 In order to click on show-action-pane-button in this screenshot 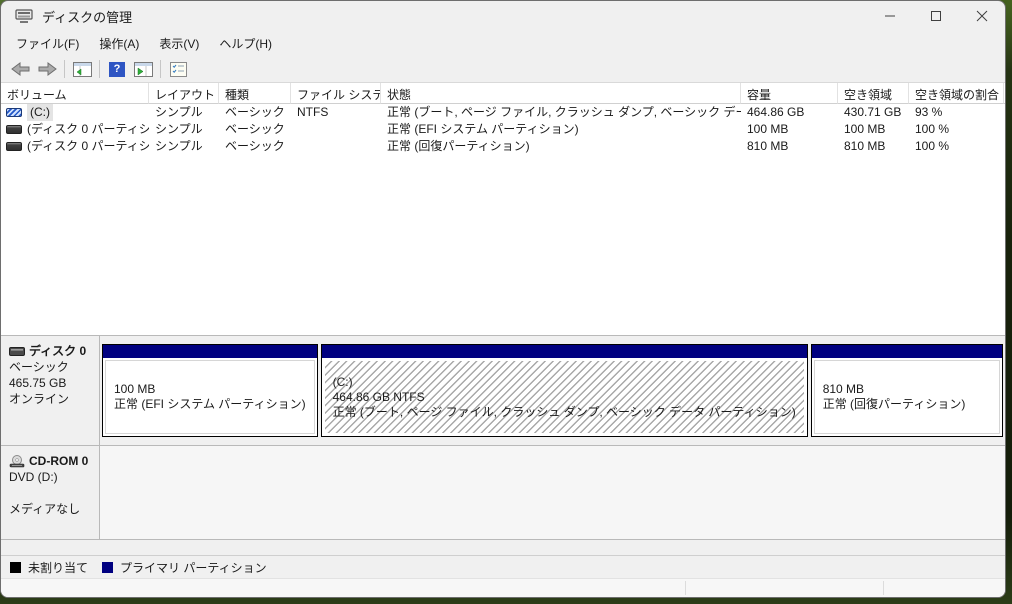, I will do `click(143, 69)`.